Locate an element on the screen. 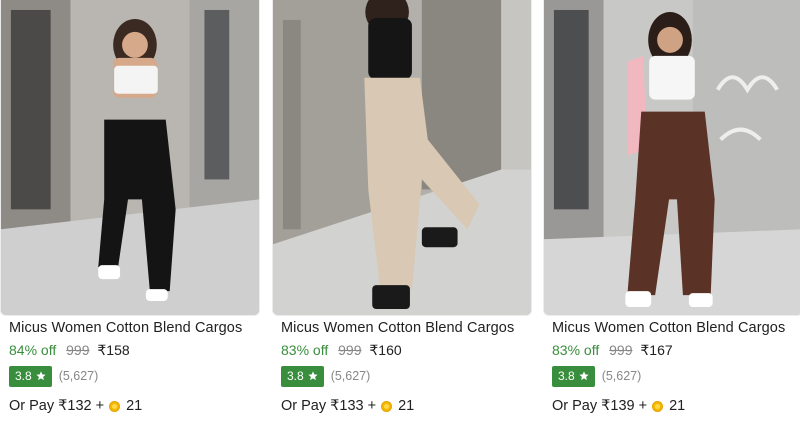 The height and width of the screenshot is (421, 800). sale-price: ₹158 is located at coordinates (113, 350).